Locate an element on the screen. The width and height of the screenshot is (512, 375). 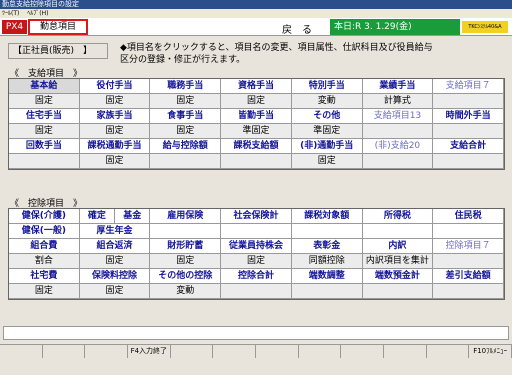
deduction-item-2-2: 財形貯蓄 is located at coordinates (186, 246).